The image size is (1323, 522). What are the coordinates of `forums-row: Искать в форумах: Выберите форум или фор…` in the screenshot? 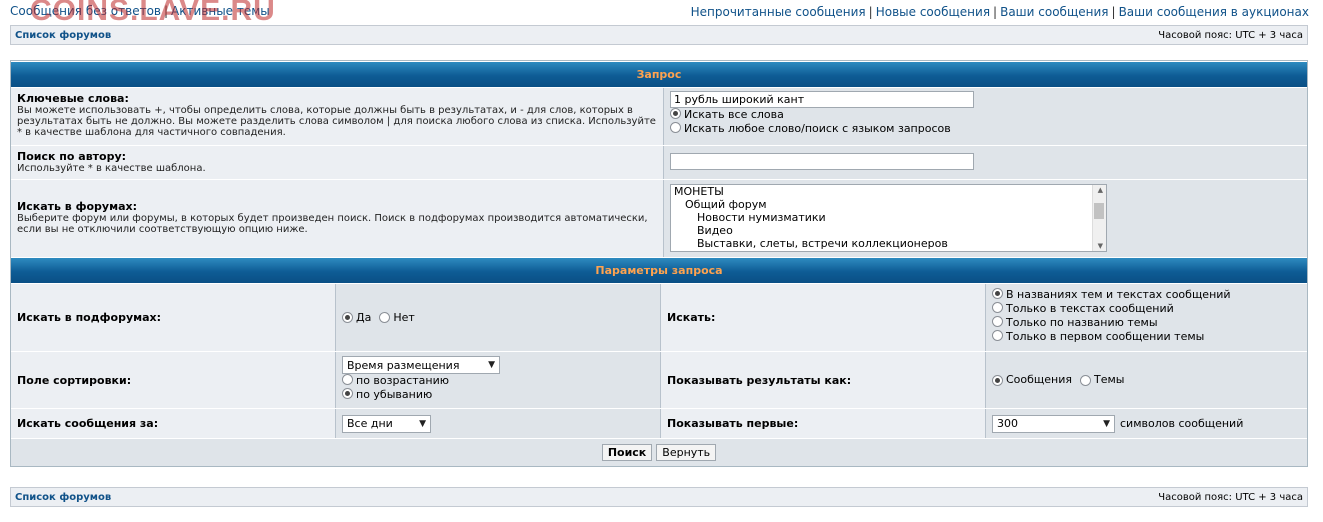 It's located at (659, 218).